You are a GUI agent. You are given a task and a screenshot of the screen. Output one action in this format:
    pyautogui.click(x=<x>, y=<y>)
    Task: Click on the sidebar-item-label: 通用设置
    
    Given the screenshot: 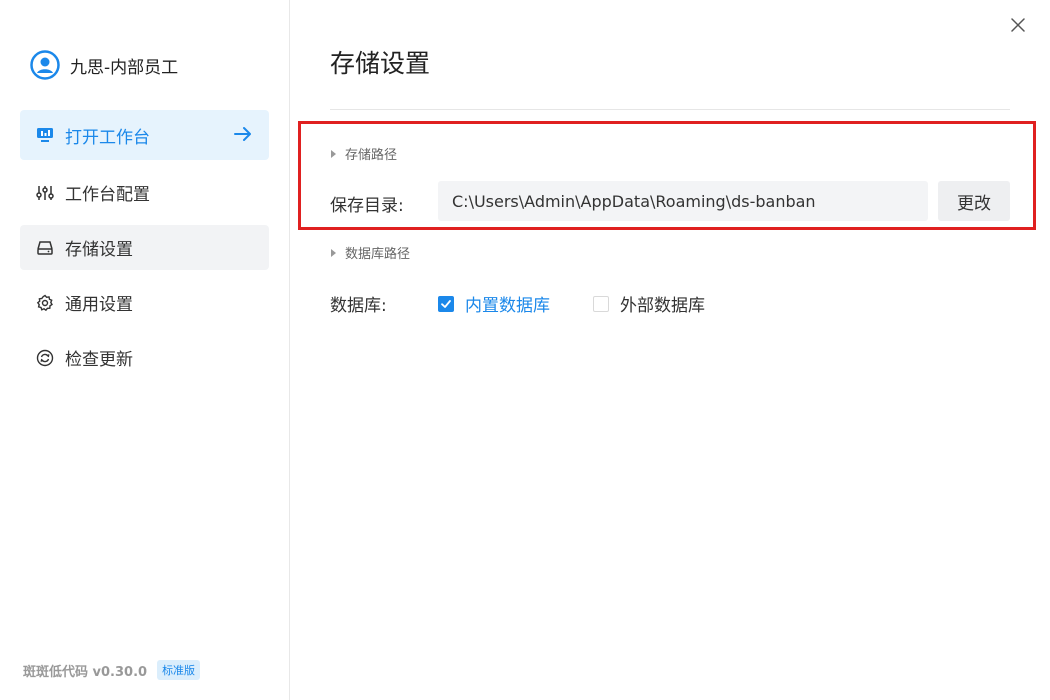 What is the action you would take?
    pyautogui.click(x=99, y=305)
    